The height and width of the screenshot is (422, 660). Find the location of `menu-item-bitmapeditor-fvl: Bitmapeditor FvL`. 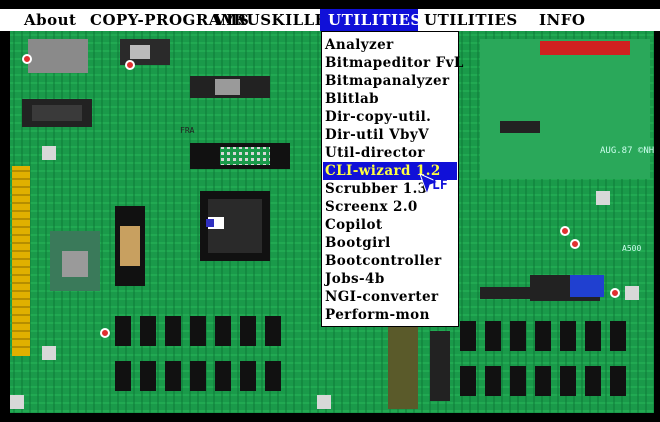

menu-item-bitmapeditor-fvl: Bitmapeditor FvL is located at coordinates (394, 63).